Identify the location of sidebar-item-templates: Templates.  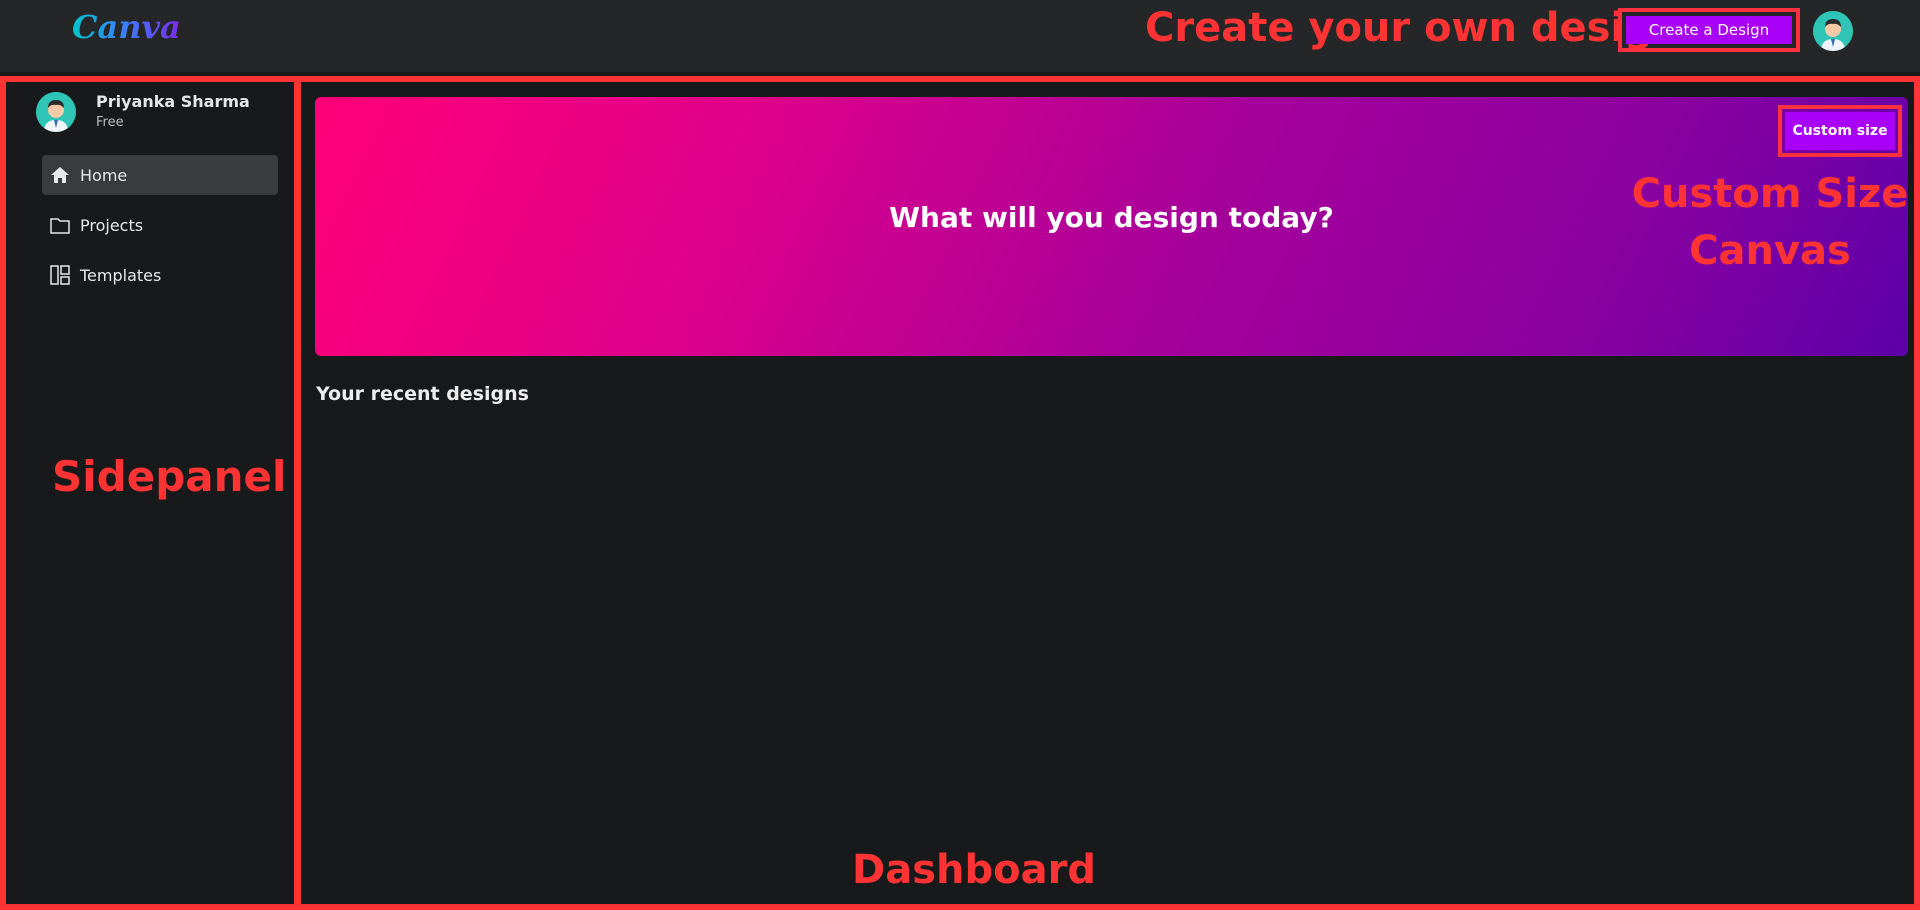
(160, 275).